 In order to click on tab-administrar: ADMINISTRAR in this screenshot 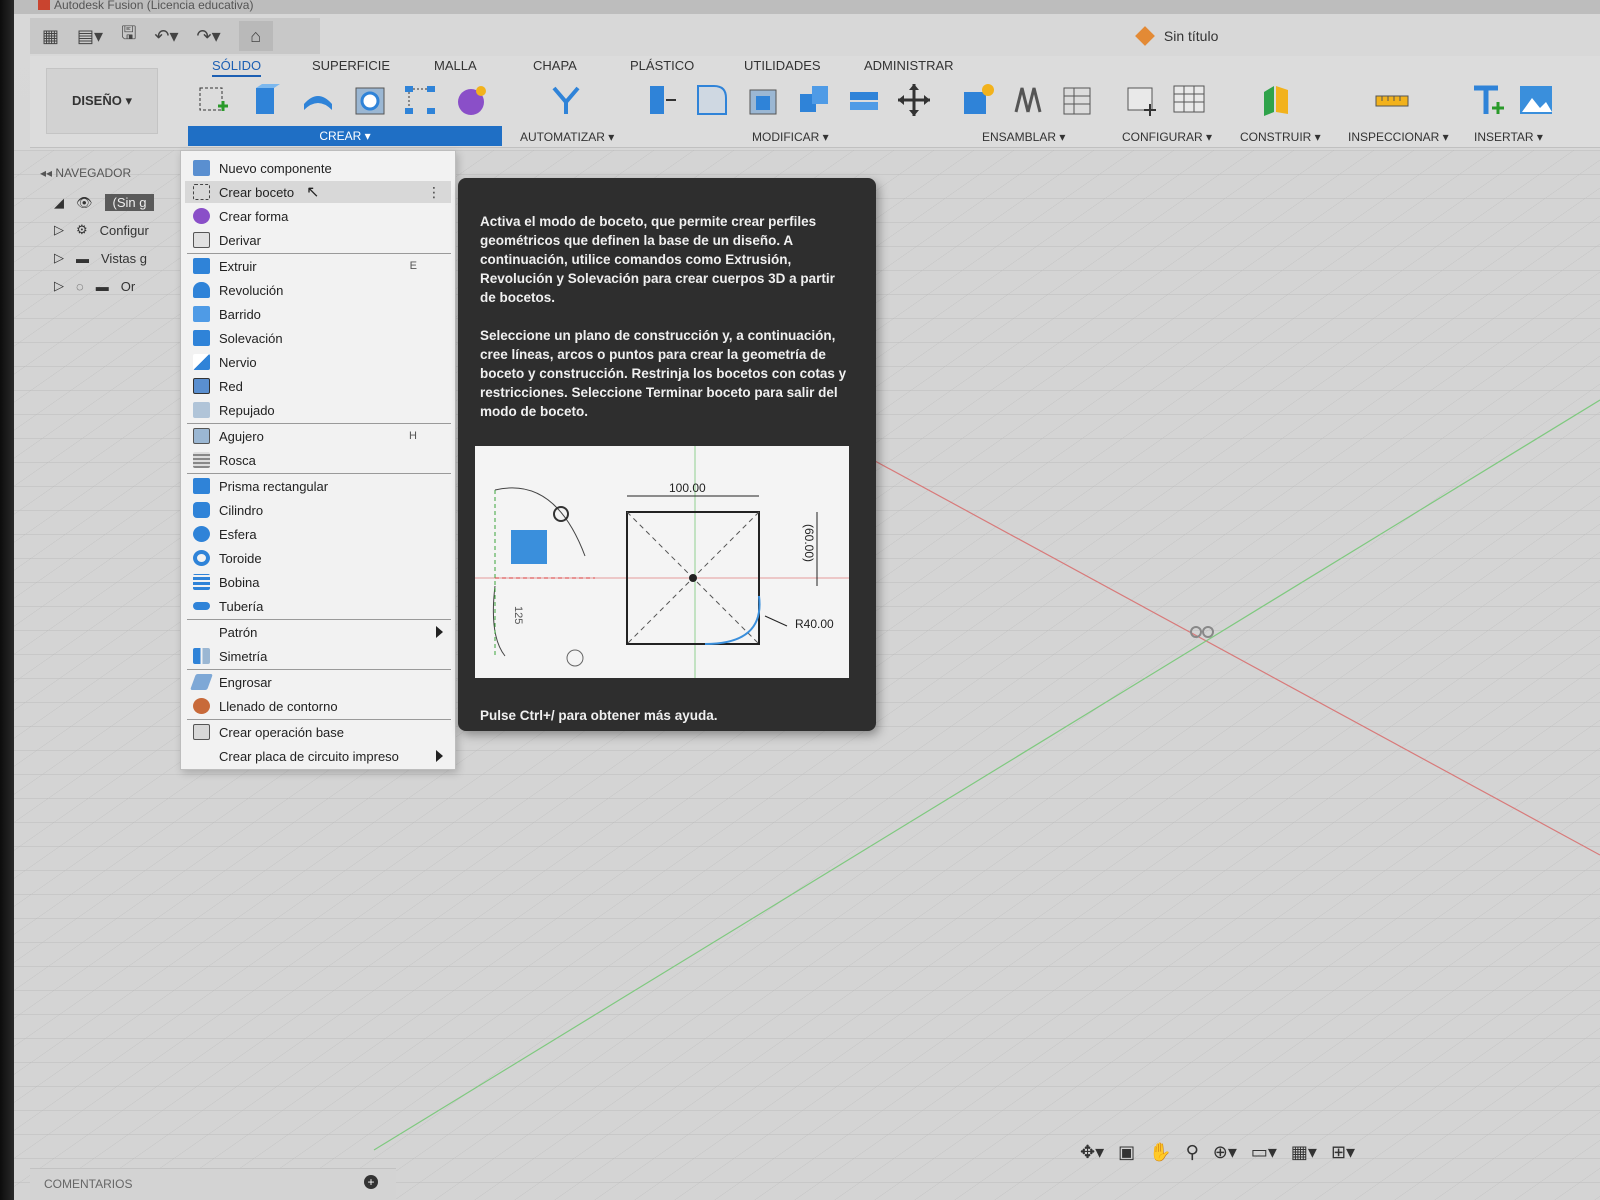, I will do `click(909, 65)`.